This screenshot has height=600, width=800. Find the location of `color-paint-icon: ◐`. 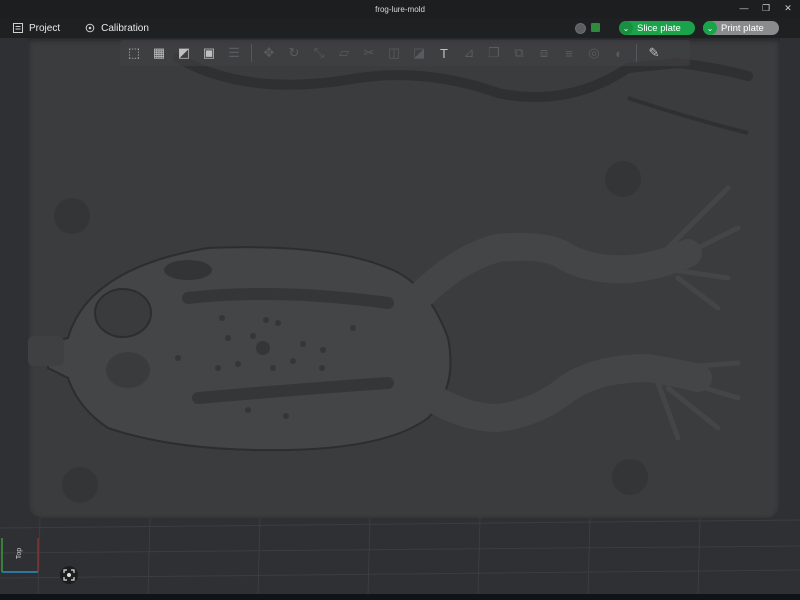

color-paint-icon: ◐ is located at coordinates (619, 53).